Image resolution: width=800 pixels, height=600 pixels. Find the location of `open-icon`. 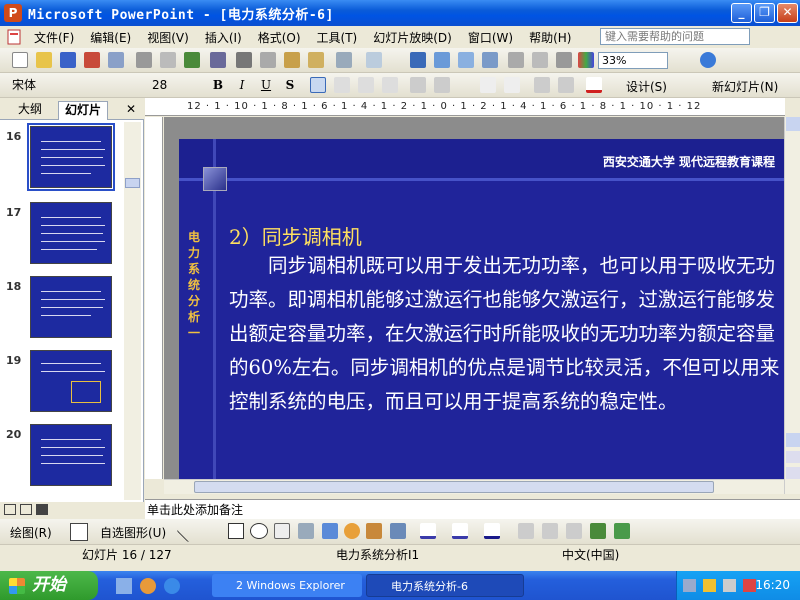

open-icon is located at coordinates (44, 60).